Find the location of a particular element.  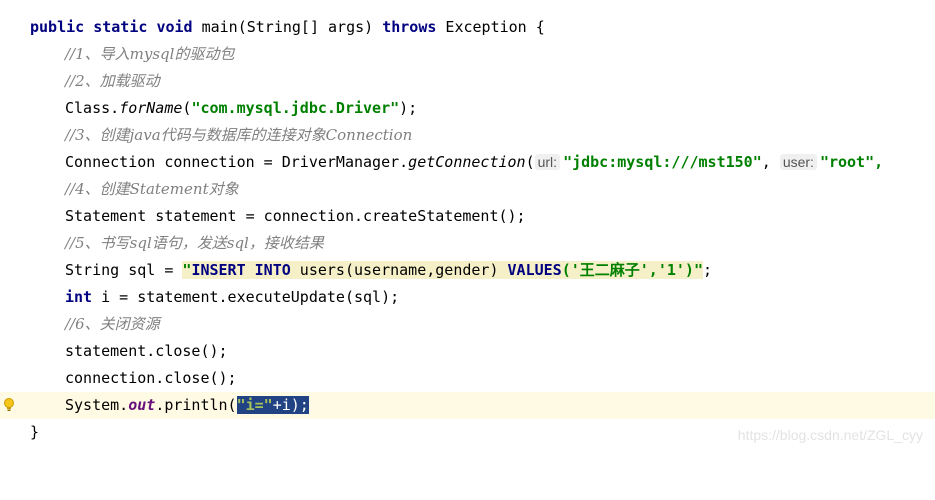

keyword-void: void is located at coordinates (174, 27).